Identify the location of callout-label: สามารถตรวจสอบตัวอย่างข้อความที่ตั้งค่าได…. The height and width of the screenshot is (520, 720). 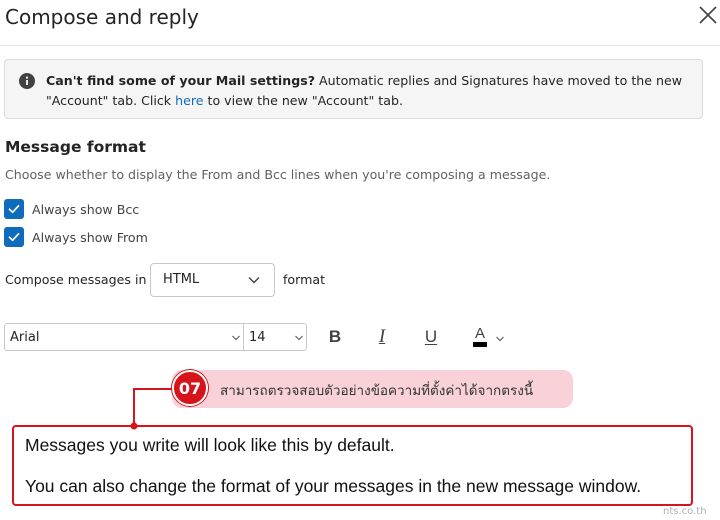
(372, 389).